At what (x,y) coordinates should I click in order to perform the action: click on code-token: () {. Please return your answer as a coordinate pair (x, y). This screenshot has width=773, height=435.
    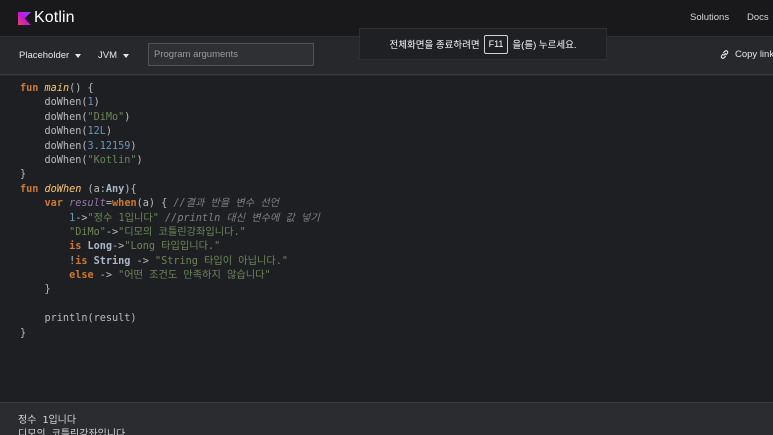
    Looking at the image, I should click on (81, 88).